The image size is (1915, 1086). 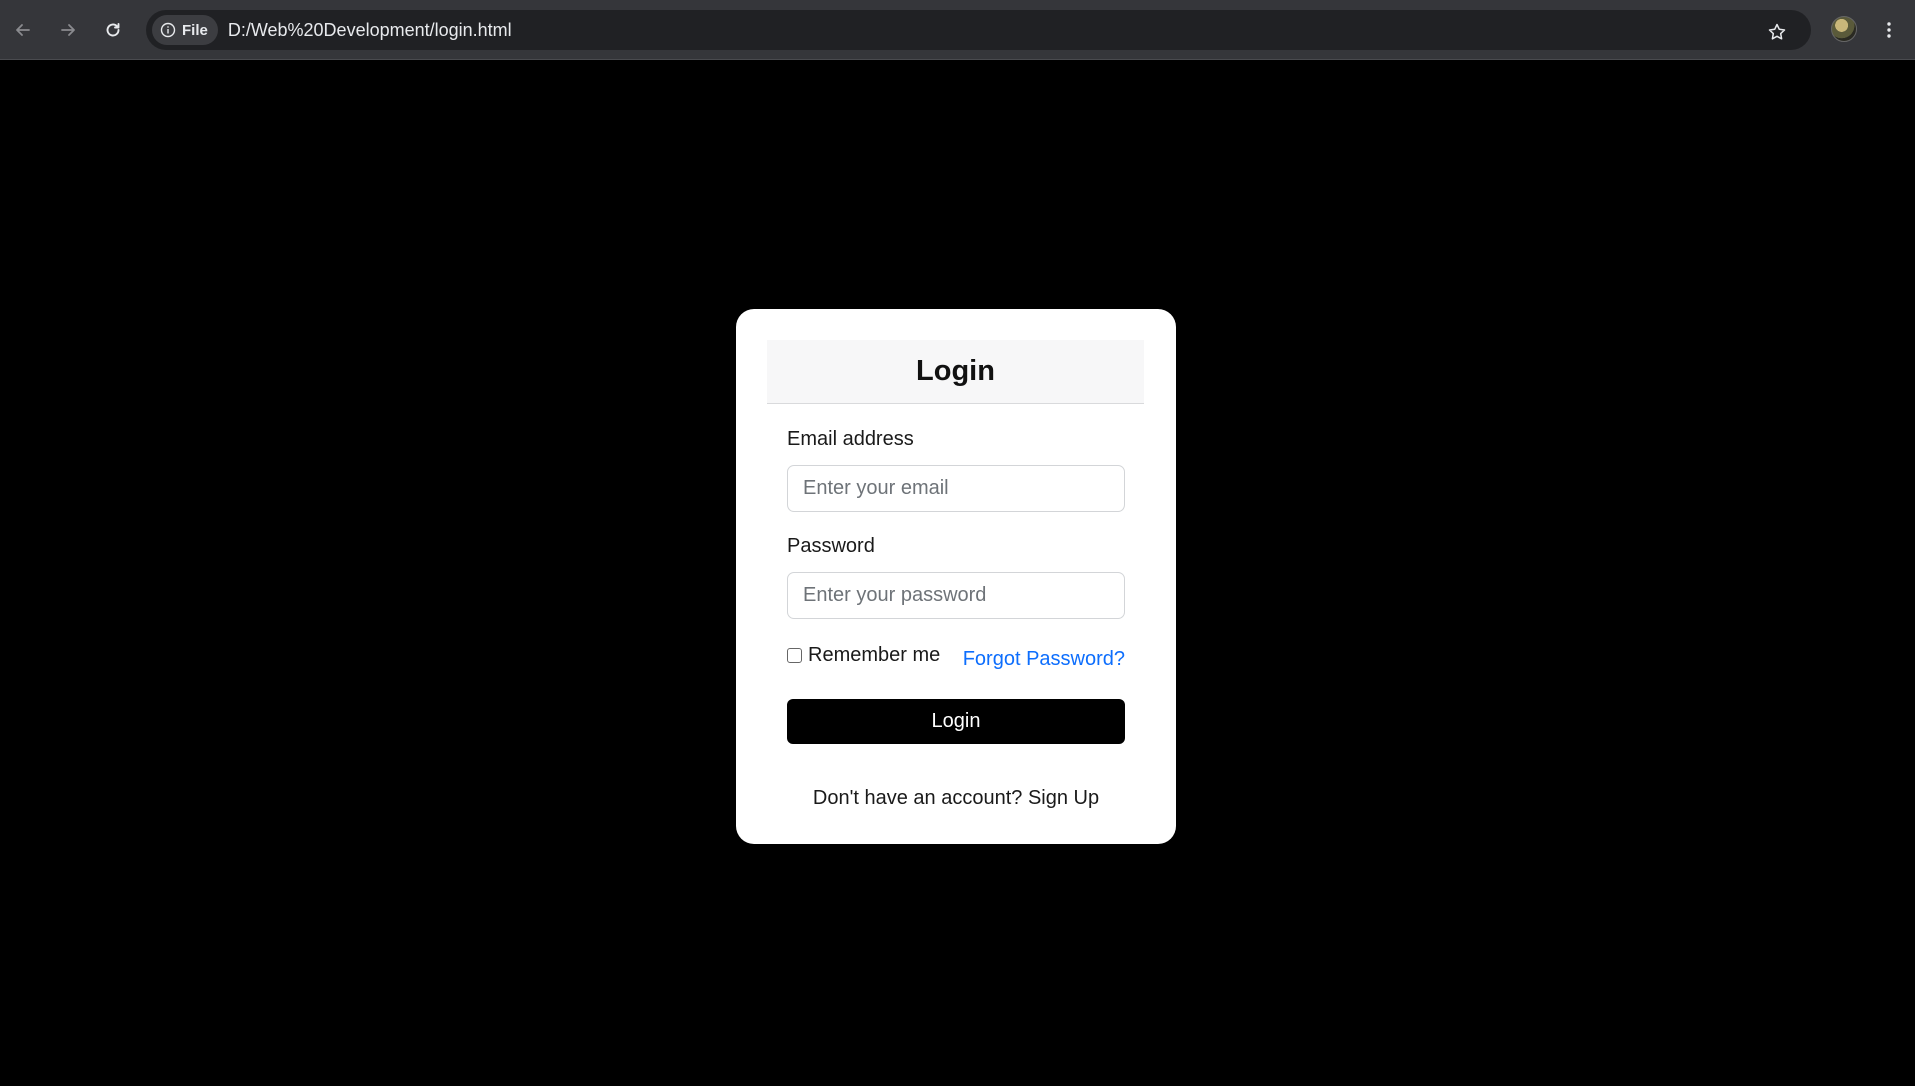 What do you see at coordinates (168, 30) in the screenshot?
I see `info-icon` at bounding box center [168, 30].